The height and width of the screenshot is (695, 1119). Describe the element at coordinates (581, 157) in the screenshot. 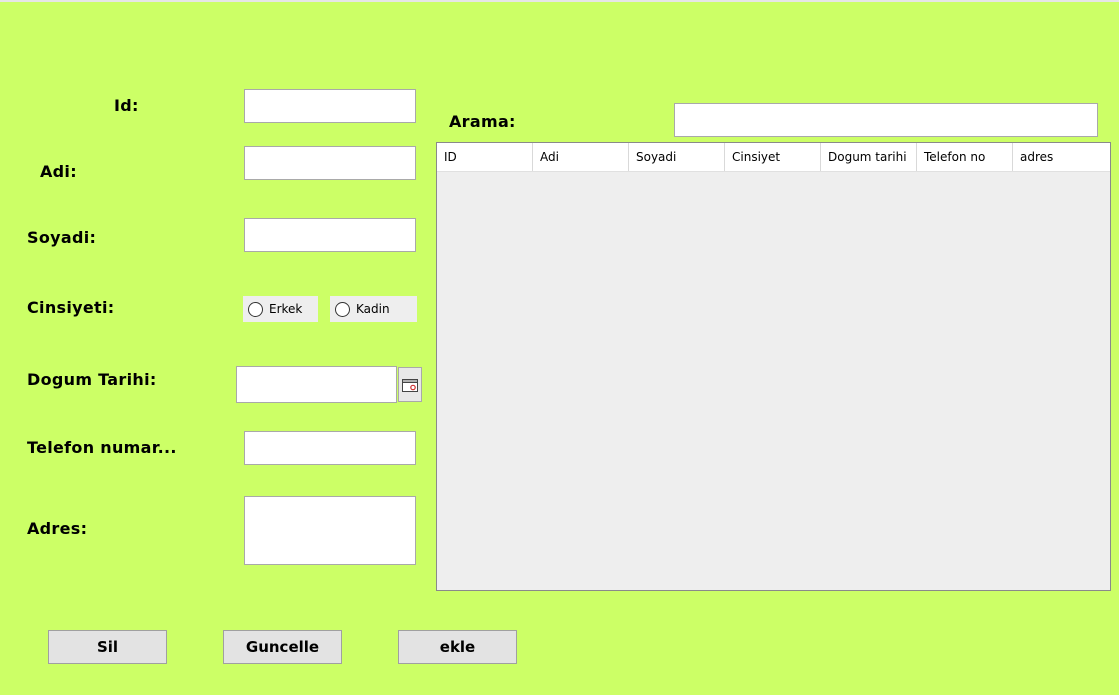

I see `column-header-adi: Adi` at that location.